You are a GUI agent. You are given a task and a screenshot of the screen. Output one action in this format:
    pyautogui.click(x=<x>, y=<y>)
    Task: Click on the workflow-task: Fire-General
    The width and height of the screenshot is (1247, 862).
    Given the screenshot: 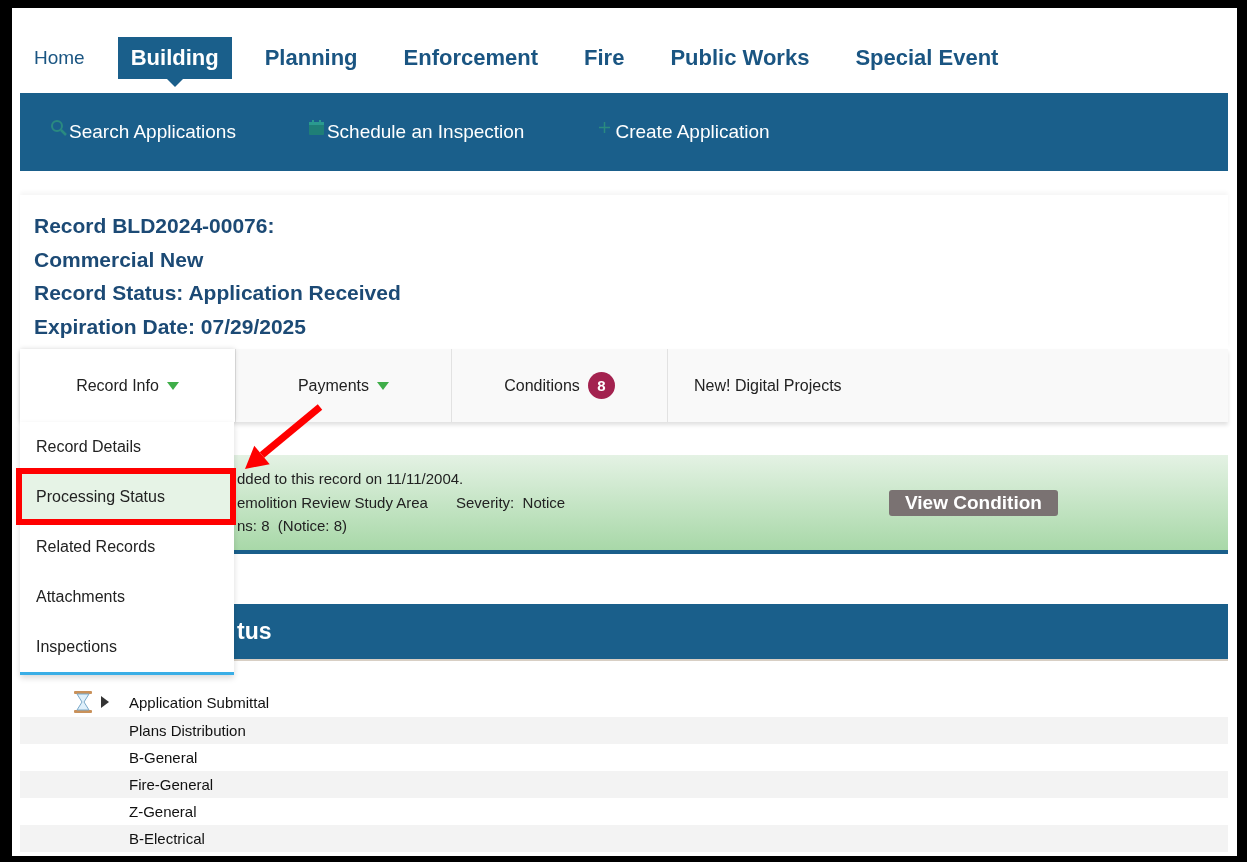 What is the action you would take?
    pyautogui.click(x=171, y=784)
    